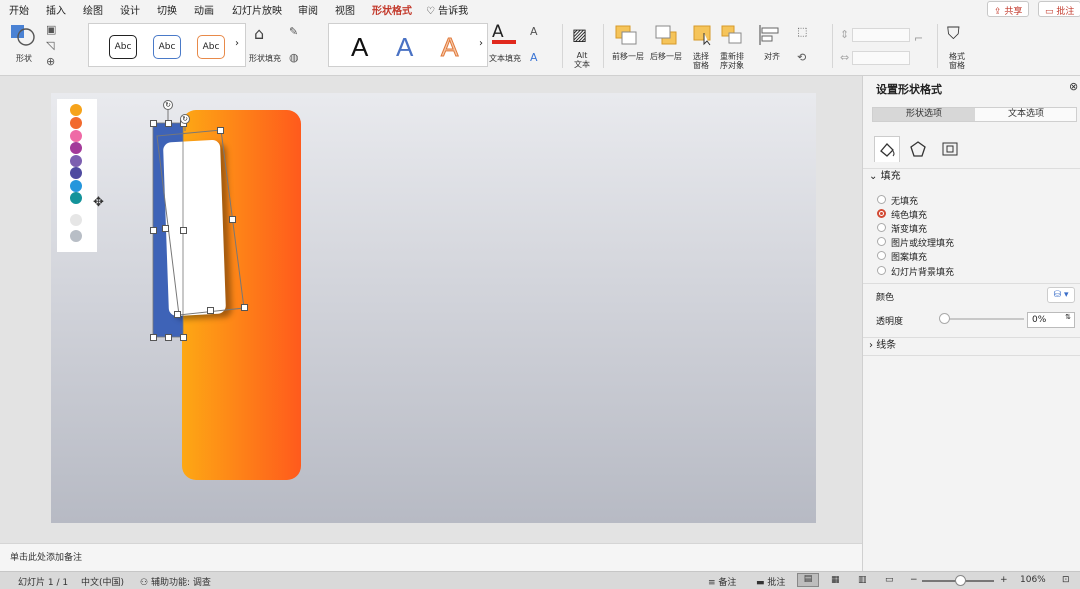  What do you see at coordinates (51, 29) in the screenshot?
I see `textbox-icon: ▣` at bounding box center [51, 29].